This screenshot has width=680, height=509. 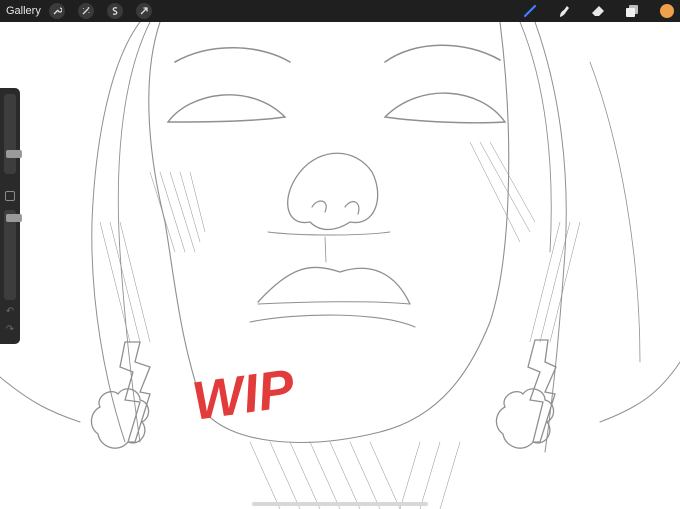 I want to click on brush-sidebar: ↶ ↷, so click(x=11, y=216).